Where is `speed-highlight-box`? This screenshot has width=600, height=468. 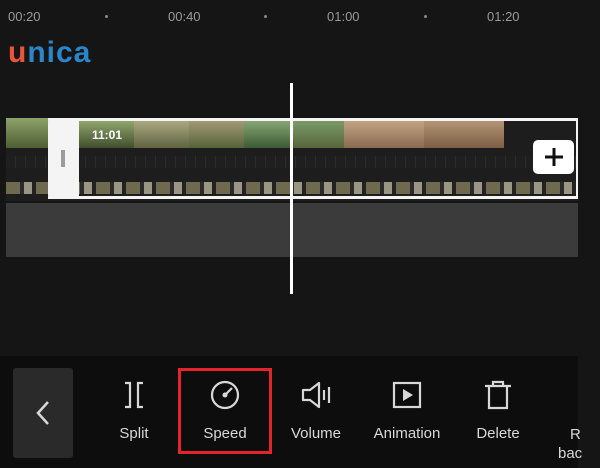 speed-highlight-box is located at coordinates (225, 411).